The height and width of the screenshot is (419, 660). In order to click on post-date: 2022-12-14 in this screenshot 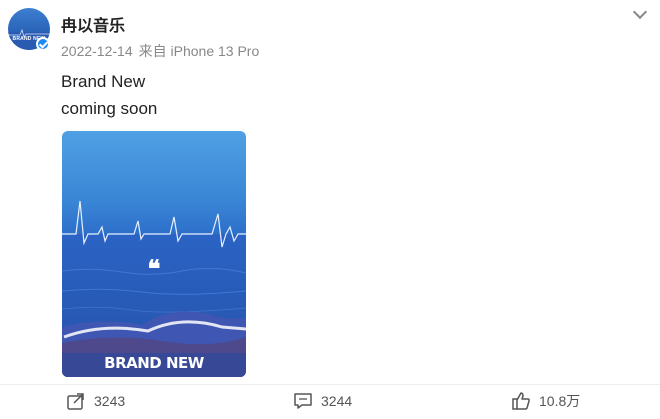, I will do `click(97, 51)`.